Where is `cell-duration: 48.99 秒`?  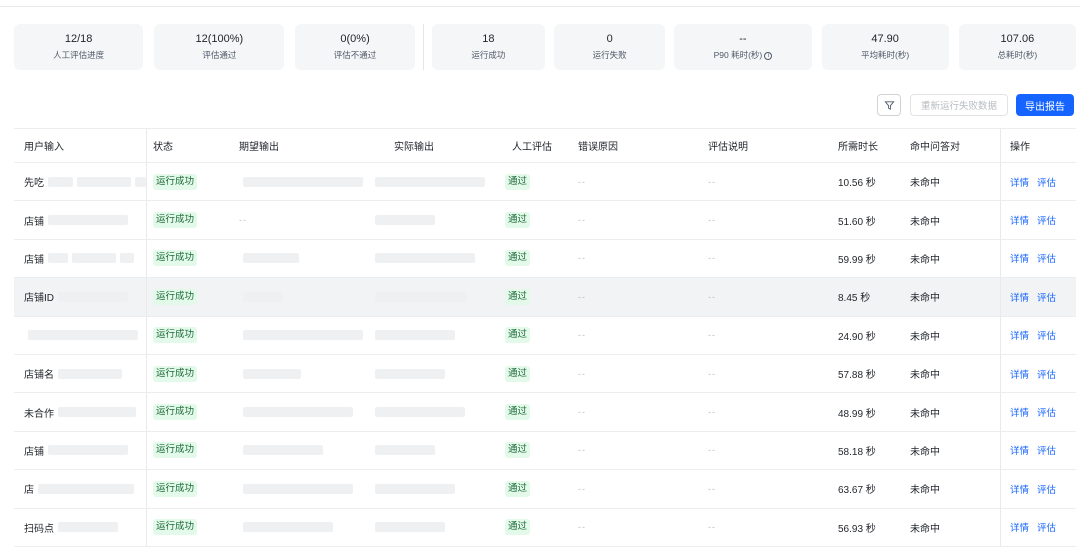 cell-duration: 48.99 秒 is located at coordinates (869, 411).